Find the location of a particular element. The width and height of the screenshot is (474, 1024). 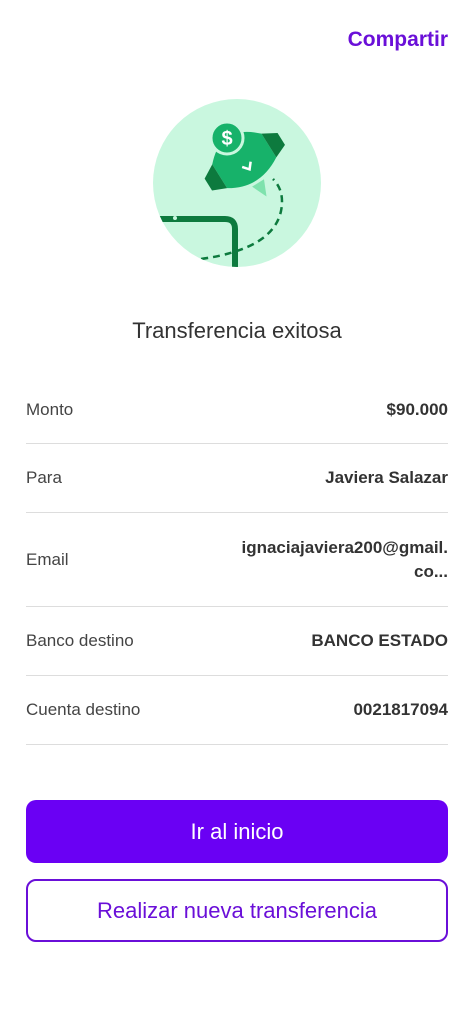

detail-value: BANCO ESTADO is located at coordinates (379, 640).